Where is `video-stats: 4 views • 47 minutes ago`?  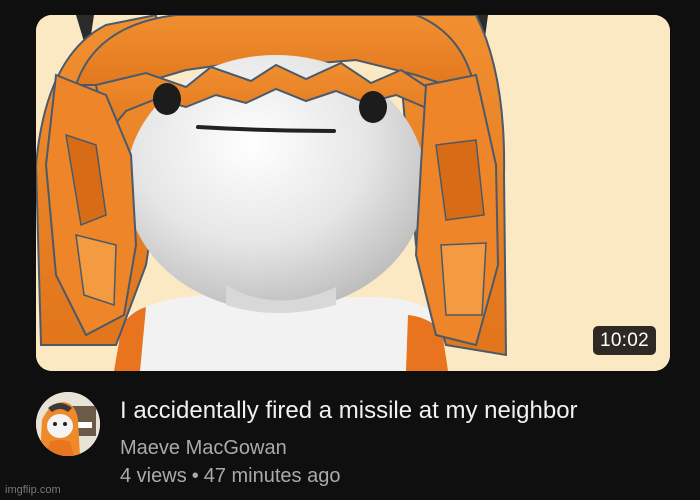 video-stats: 4 views • 47 minutes ago is located at coordinates (230, 476).